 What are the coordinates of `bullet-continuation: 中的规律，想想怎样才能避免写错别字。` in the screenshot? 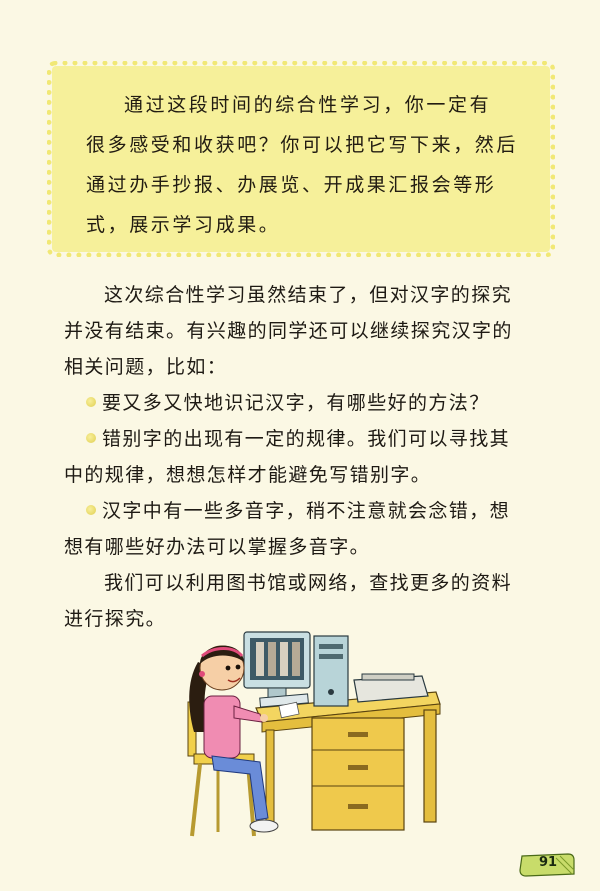 It's located at (248, 475).